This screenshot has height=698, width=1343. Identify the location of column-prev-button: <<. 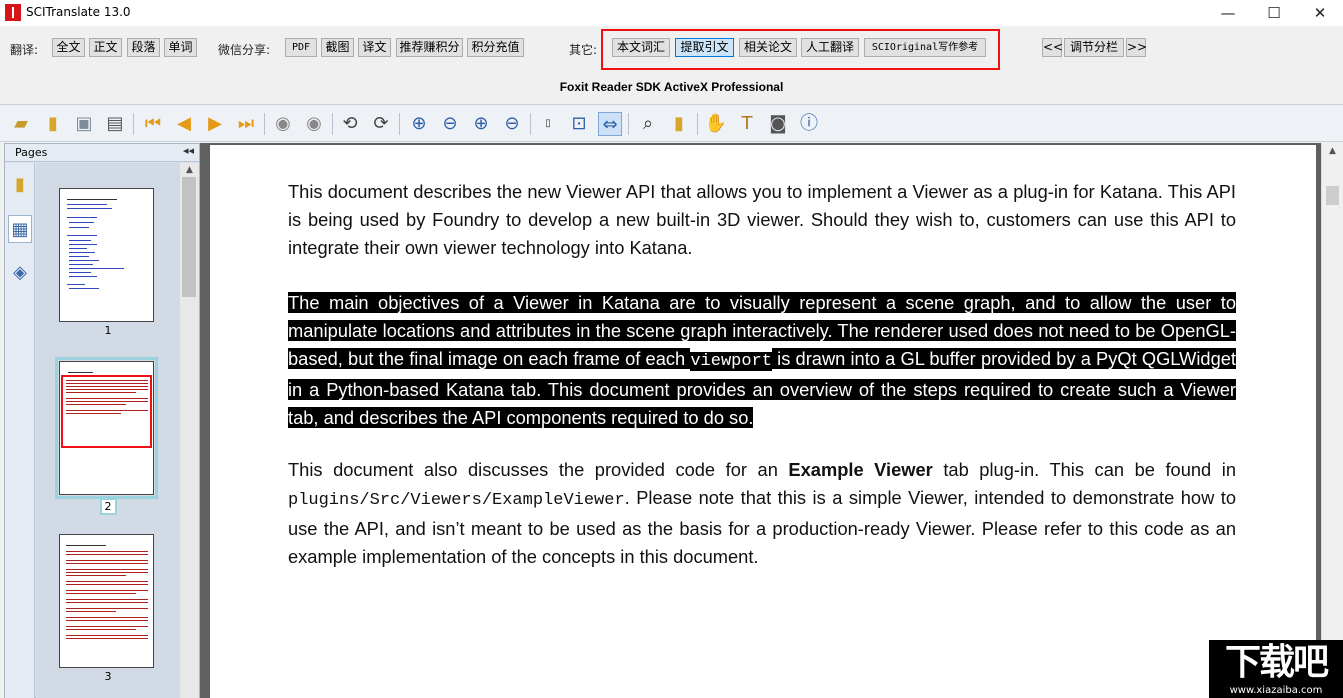
(1052, 47).